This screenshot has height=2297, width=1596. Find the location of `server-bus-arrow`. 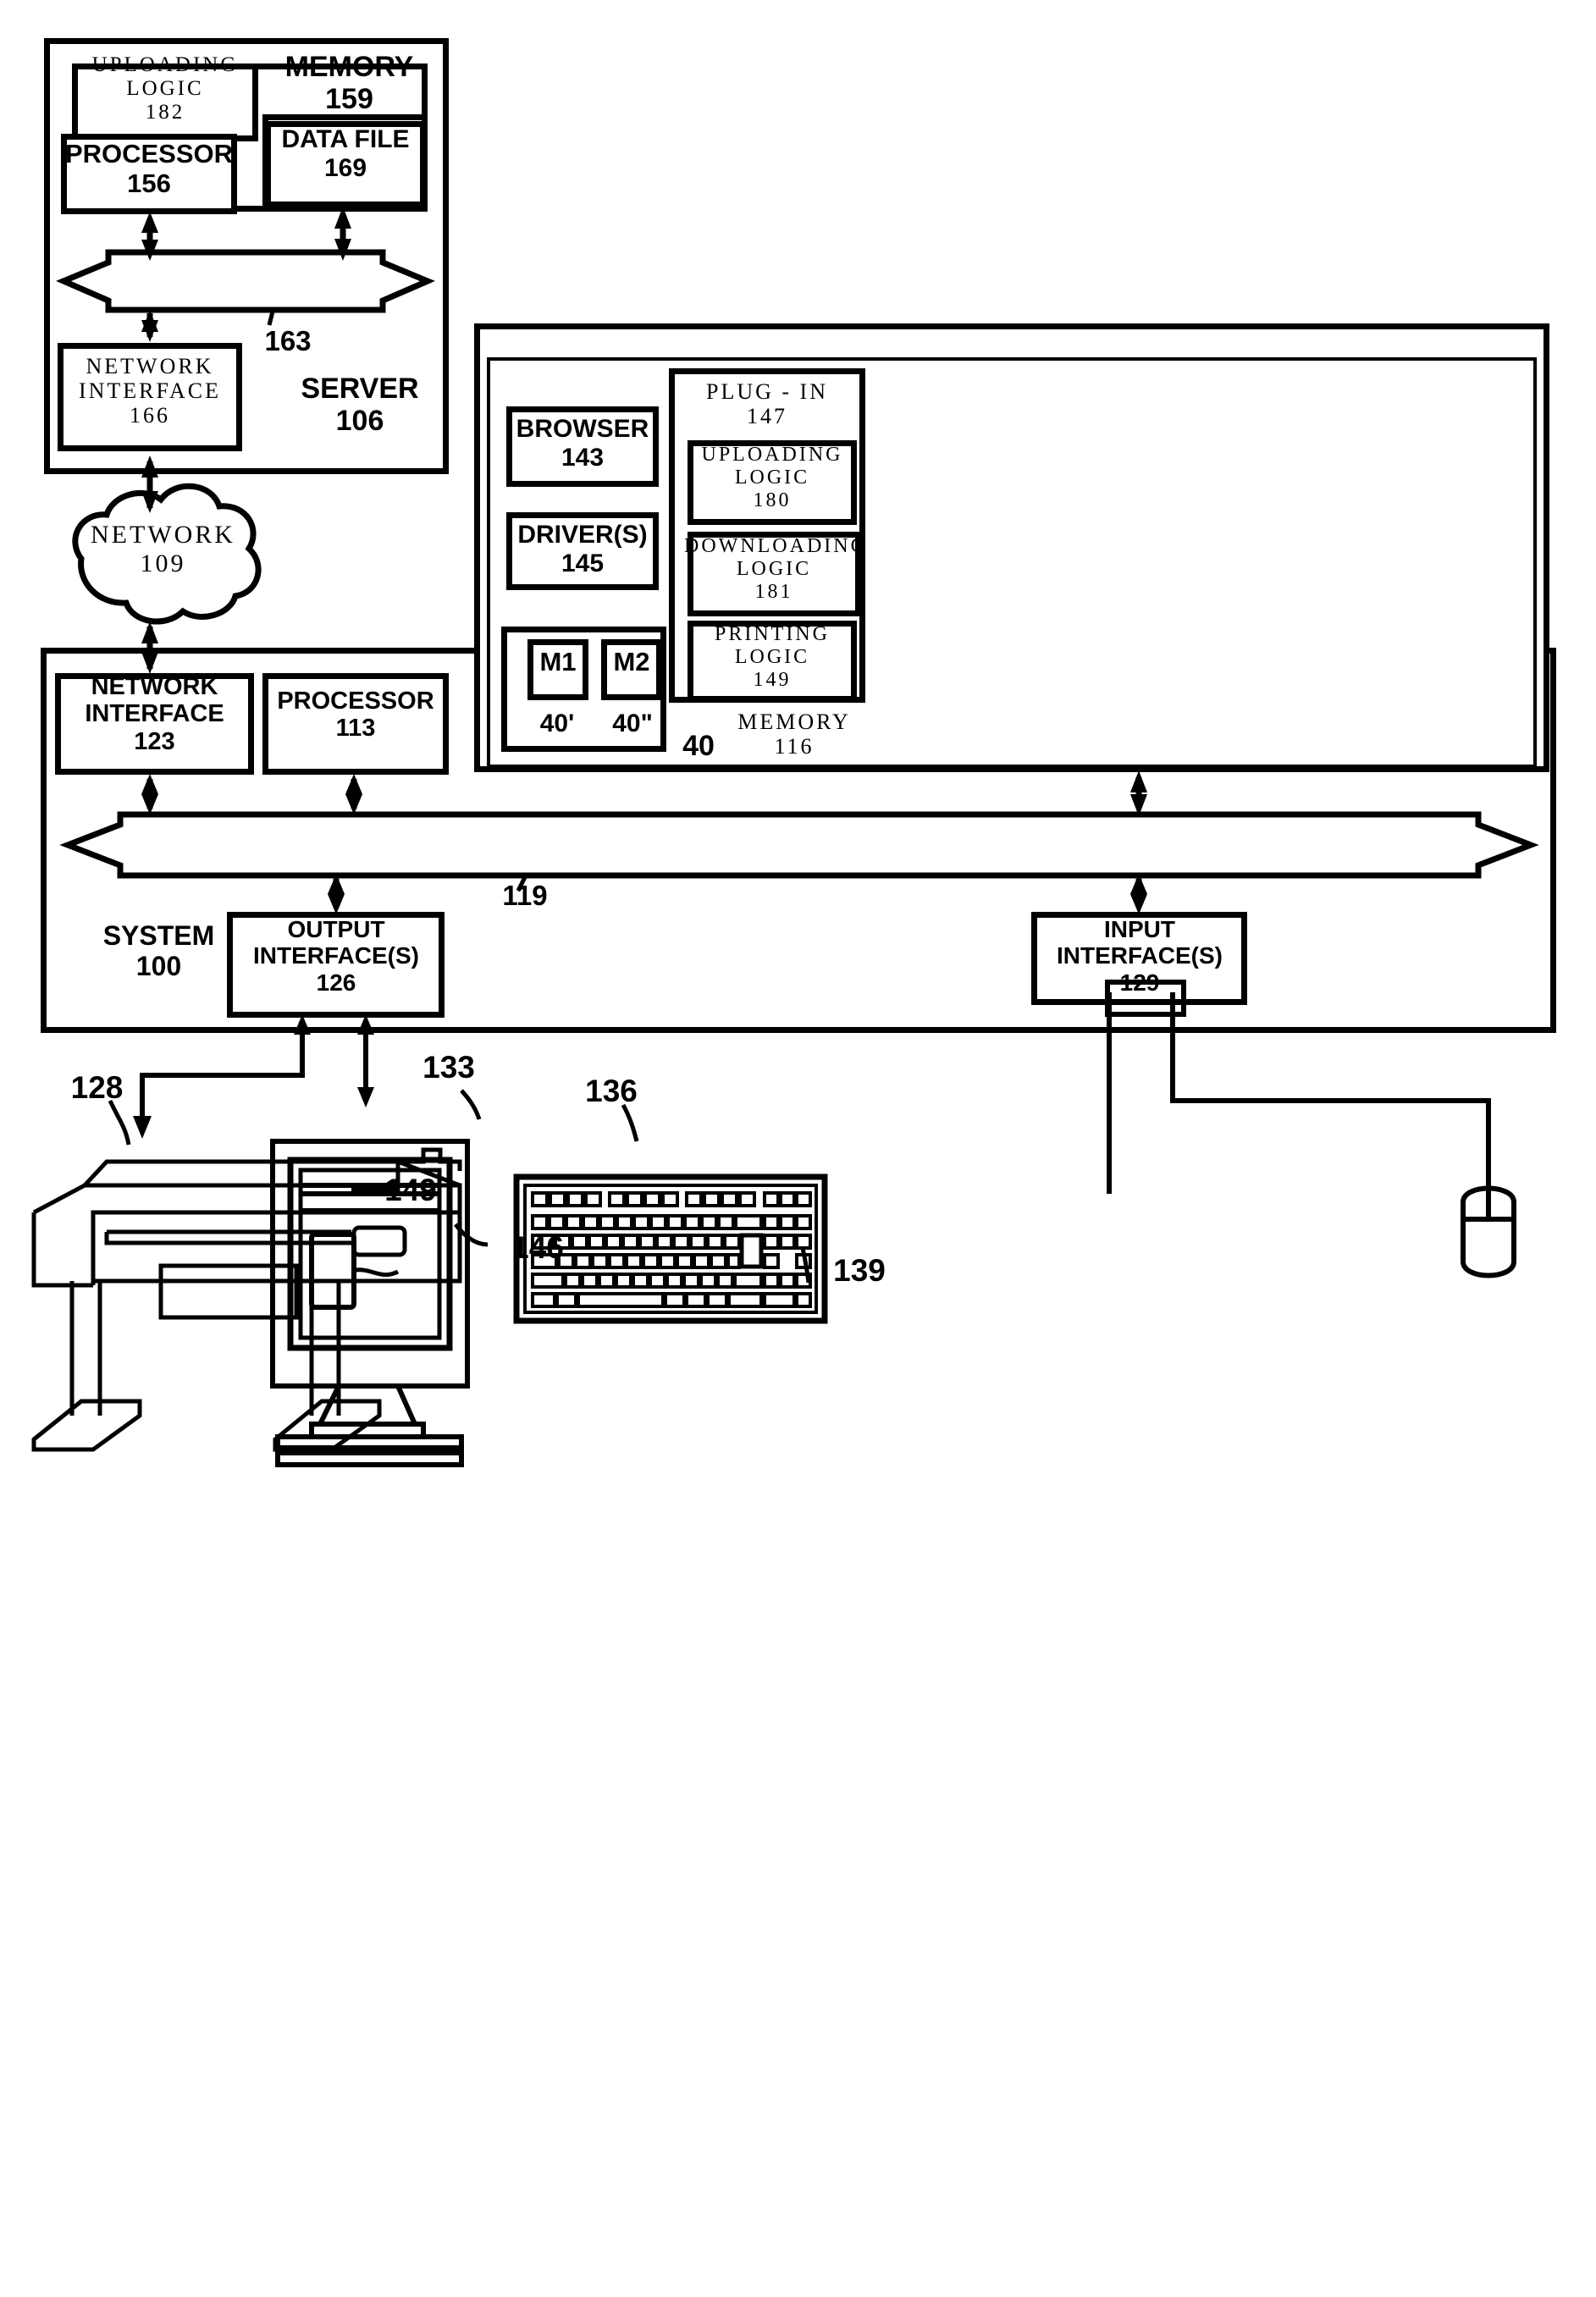

server-bus-arrow is located at coordinates (245, 281).